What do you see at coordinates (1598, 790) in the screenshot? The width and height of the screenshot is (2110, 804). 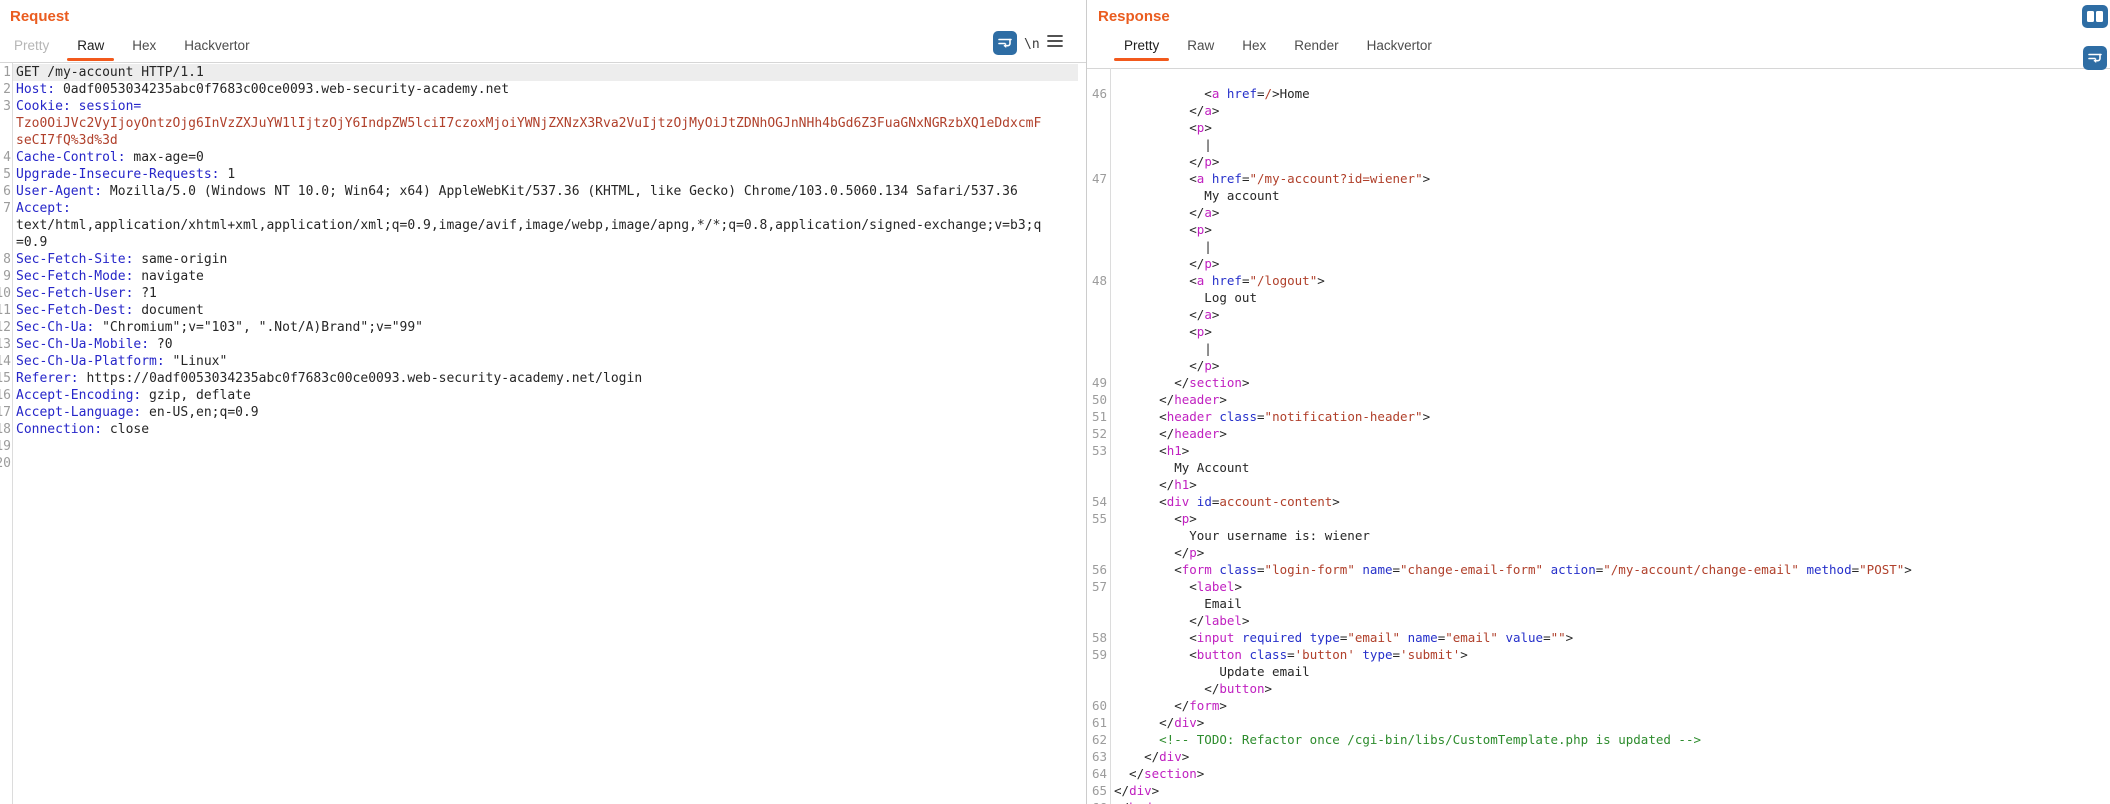 I see `code-line: 65 </div>` at bounding box center [1598, 790].